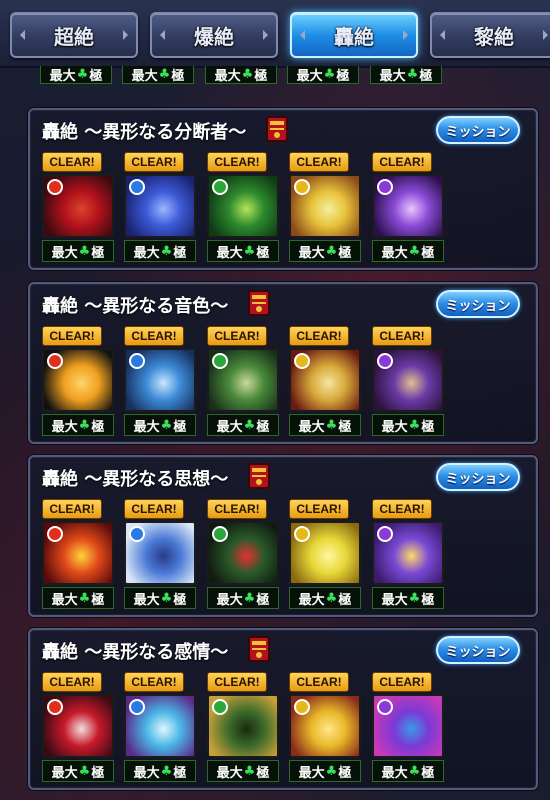 The width and height of the screenshot is (550, 800). I want to click on tab-label: 轟絶, so click(354, 36).